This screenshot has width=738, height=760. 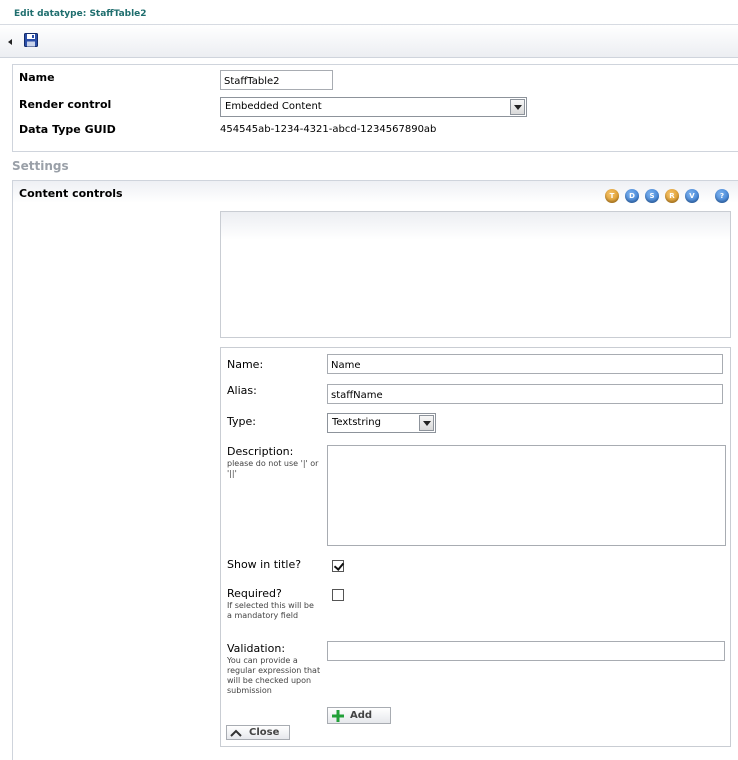 I want to click on back-arrow-icon, so click(x=10, y=42).